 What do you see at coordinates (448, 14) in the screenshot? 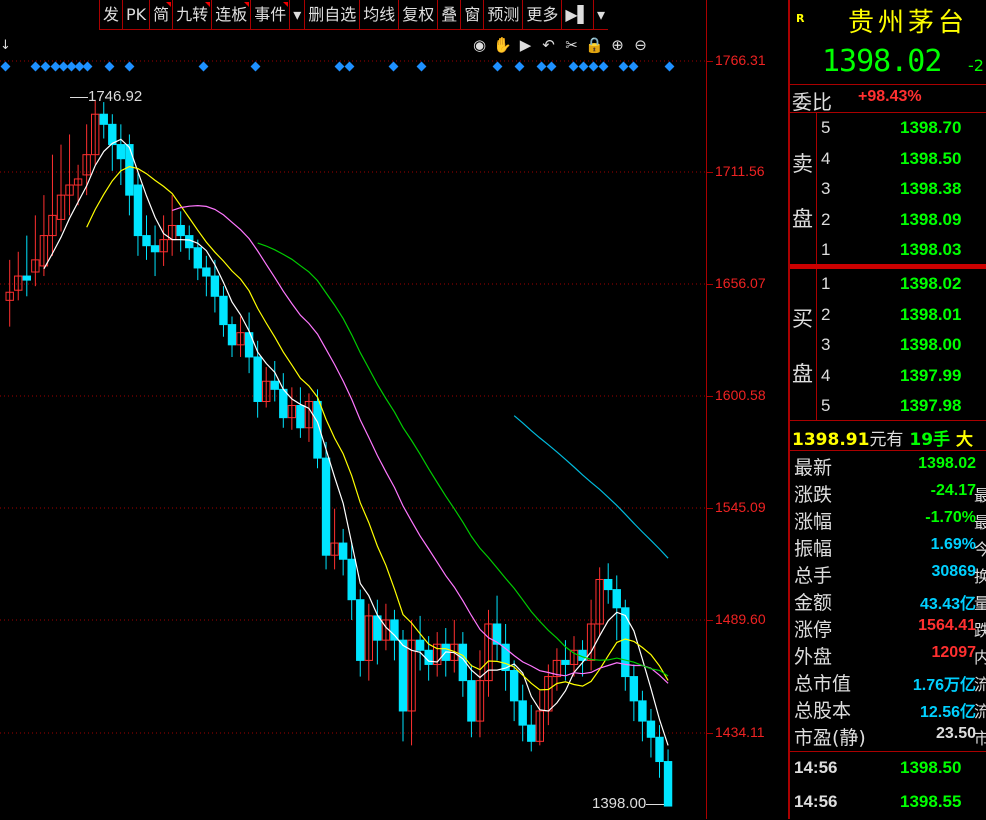
I see `toolbar-item-10: 叠` at bounding box center [448, 14].